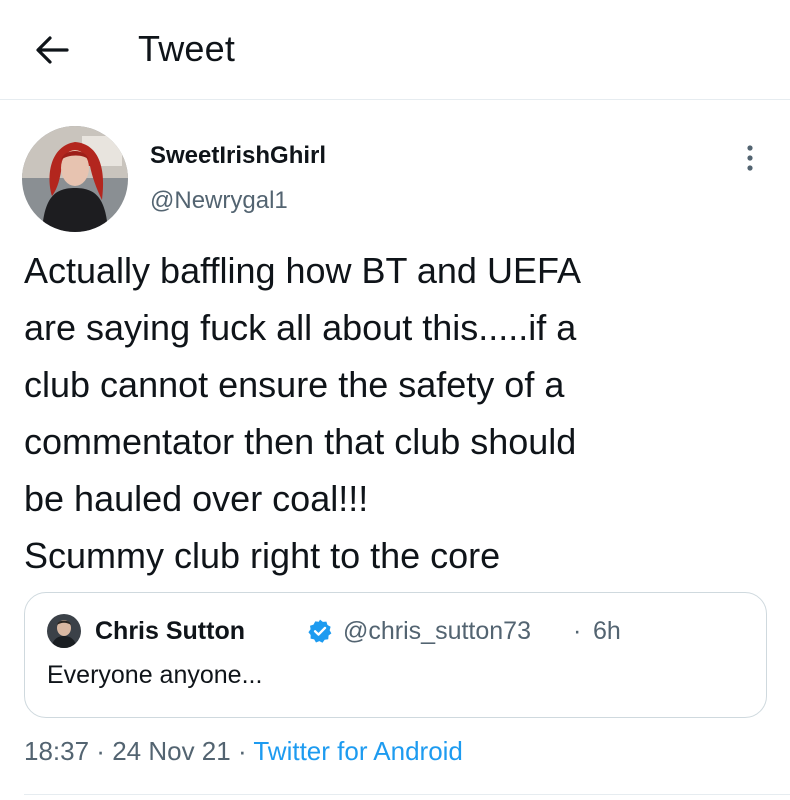 The height and width of the screenshot is (800, 790). I want to click on top-bar: Tweet, so click(395, 50).